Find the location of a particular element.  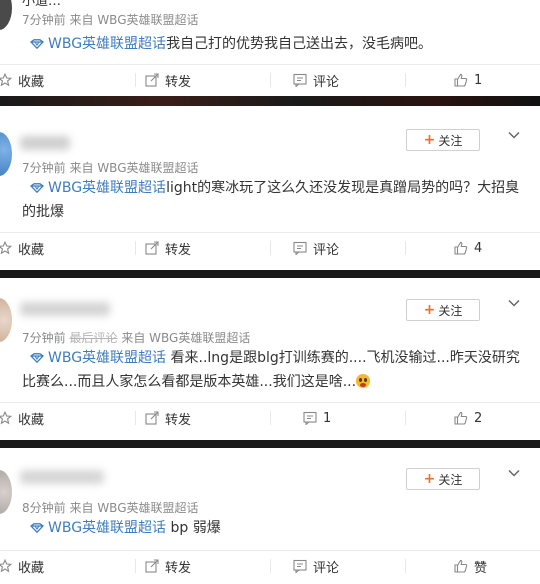

like-count: 4 is located at coordinates (478, 248).